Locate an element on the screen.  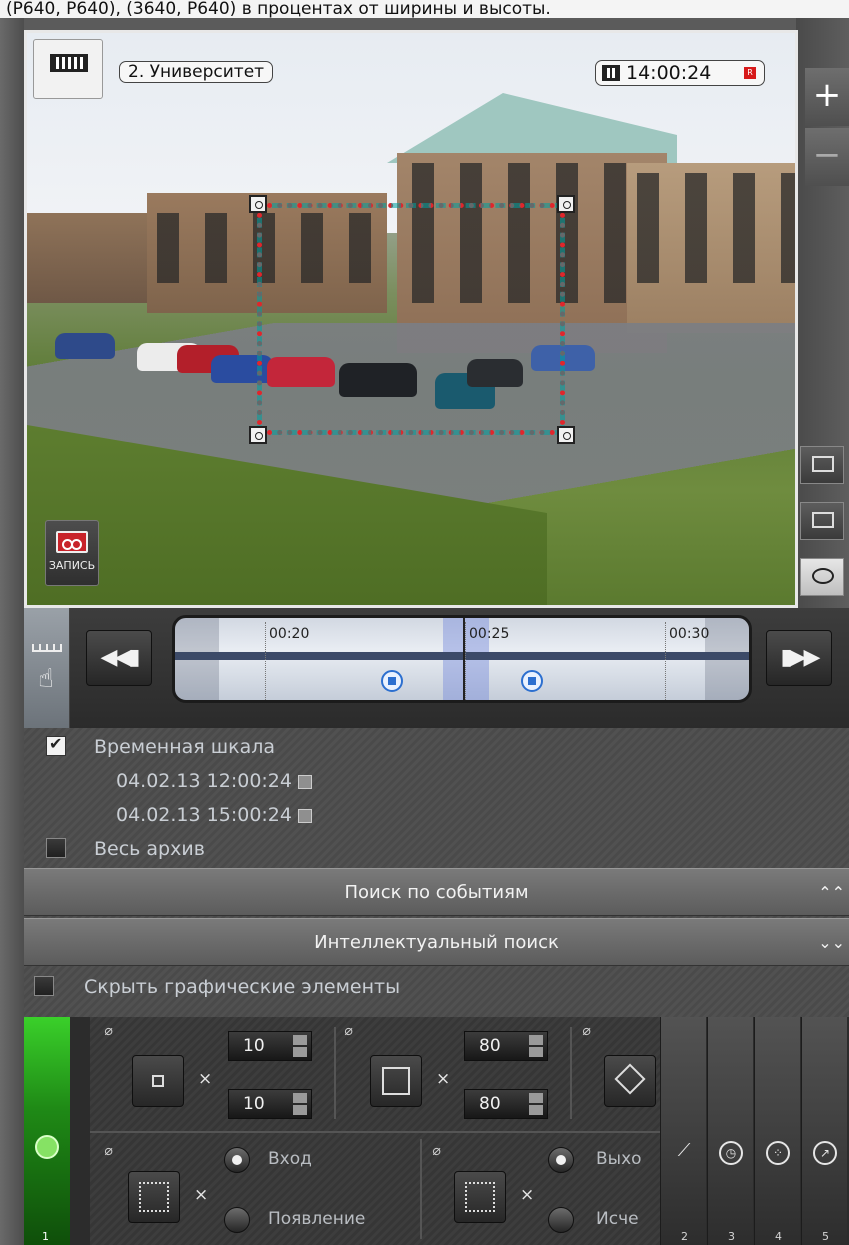
vanish-label: Исче is located at coordinates (617, 1219).